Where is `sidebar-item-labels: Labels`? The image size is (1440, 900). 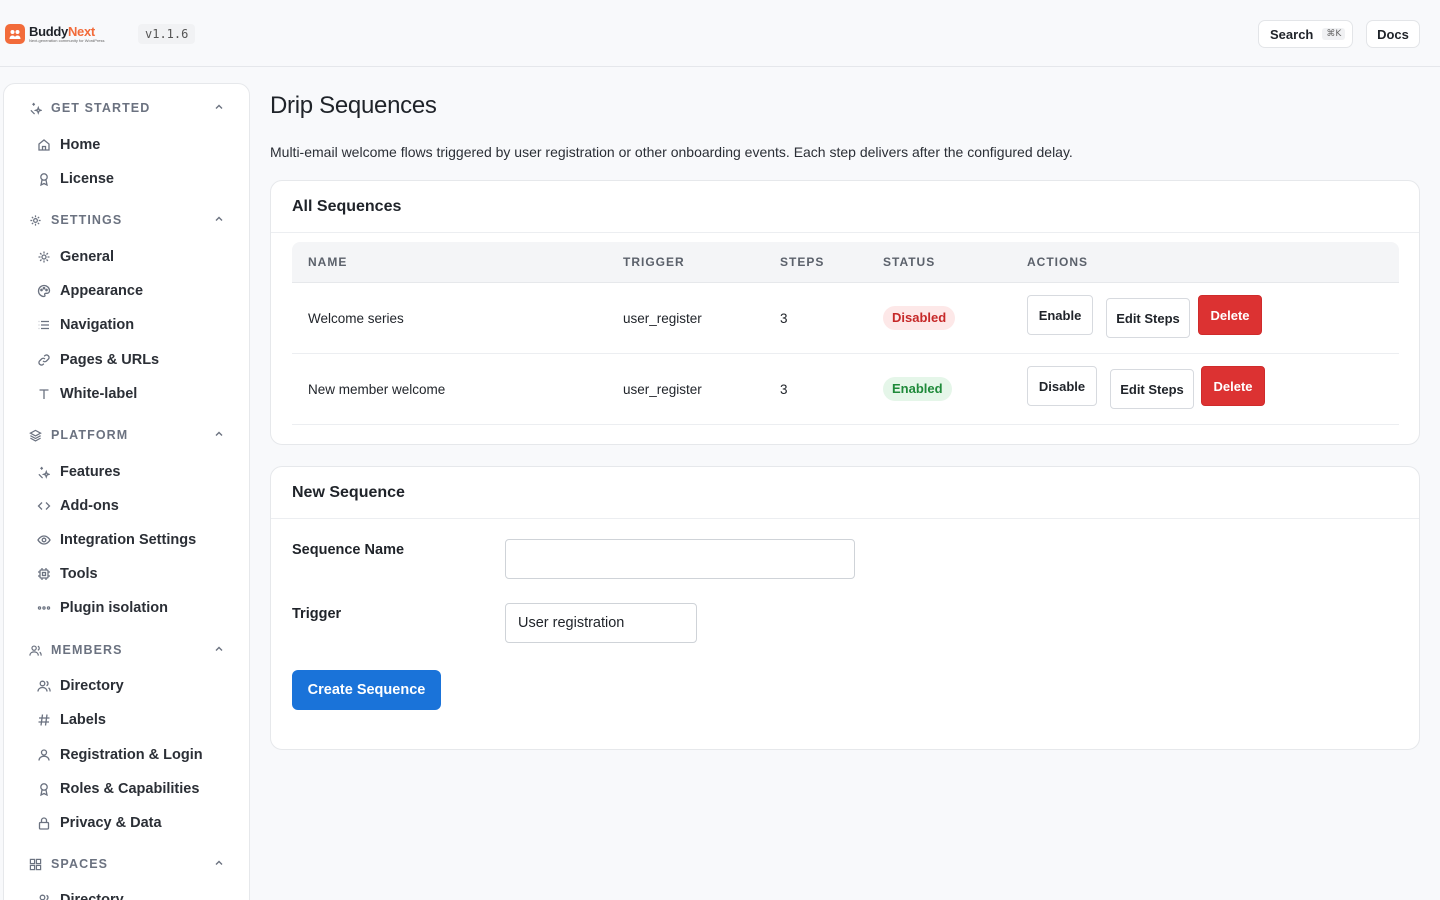
sidebar-item-labels: Labels is located at coordinates (136, 720).